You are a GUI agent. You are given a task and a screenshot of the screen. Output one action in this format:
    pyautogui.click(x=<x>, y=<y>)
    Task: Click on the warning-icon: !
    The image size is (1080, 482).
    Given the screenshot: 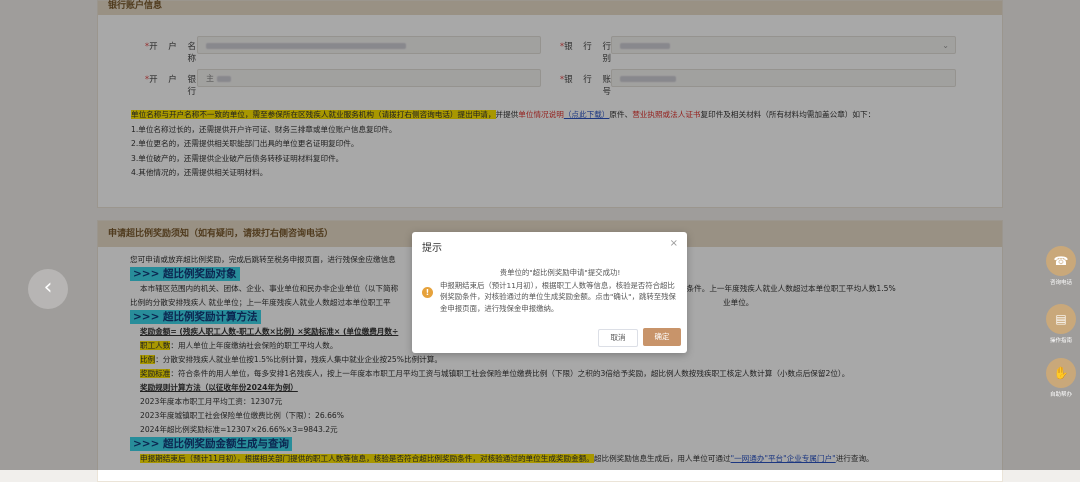 What is the action you would take?
    pyautogui.click(x=427, y=292)
    